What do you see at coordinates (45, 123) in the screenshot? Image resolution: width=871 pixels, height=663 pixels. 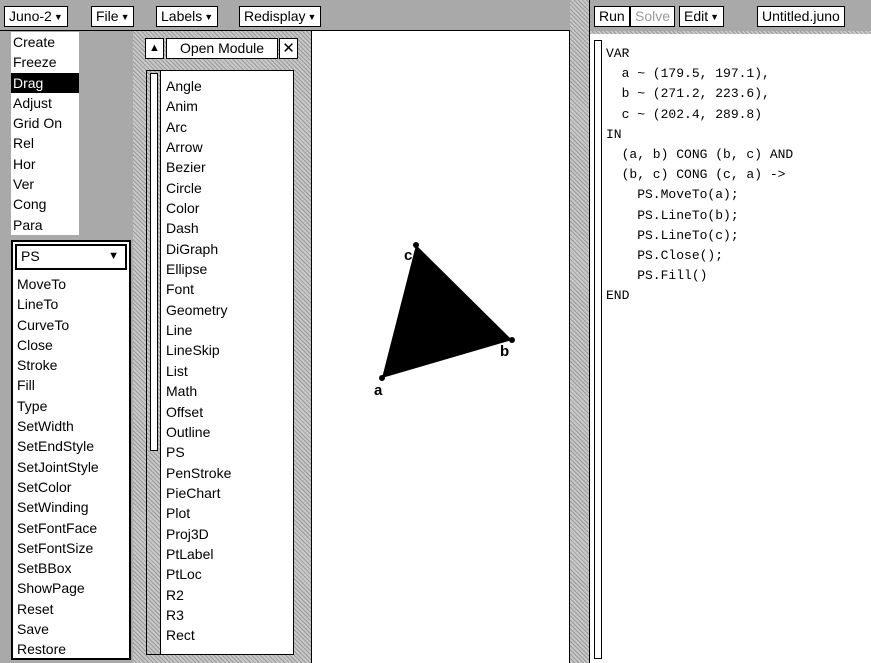 I see `command-grid-on: Grid On` at bounding box center [45, 123].